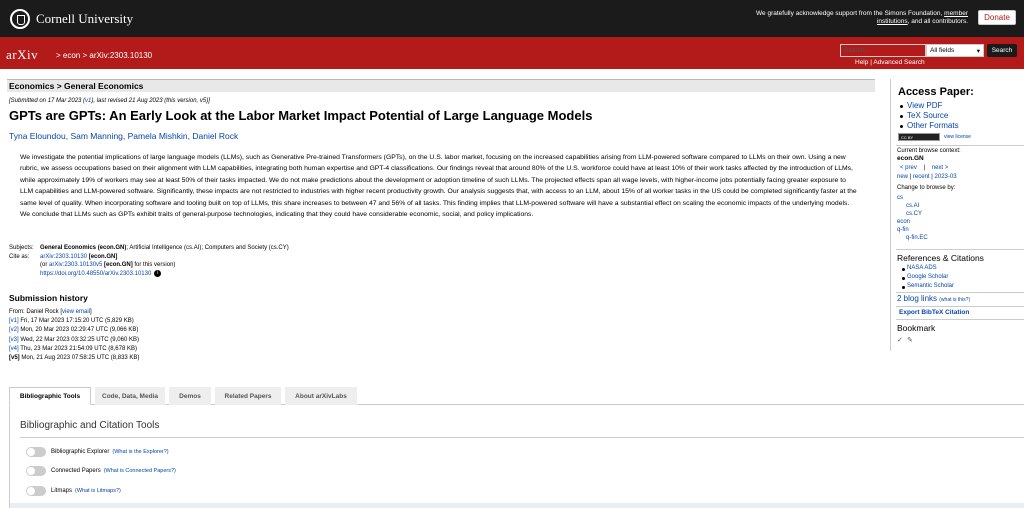  I want to click on tex-source-link: TeX Source, so click(927, 115).